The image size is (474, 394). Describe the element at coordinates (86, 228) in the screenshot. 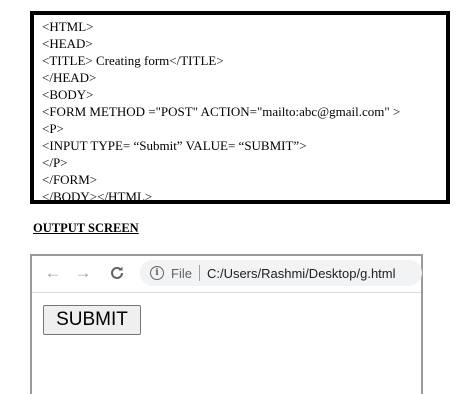

I see `output-screen-heading: OUTPUT SCREEN` at that location.